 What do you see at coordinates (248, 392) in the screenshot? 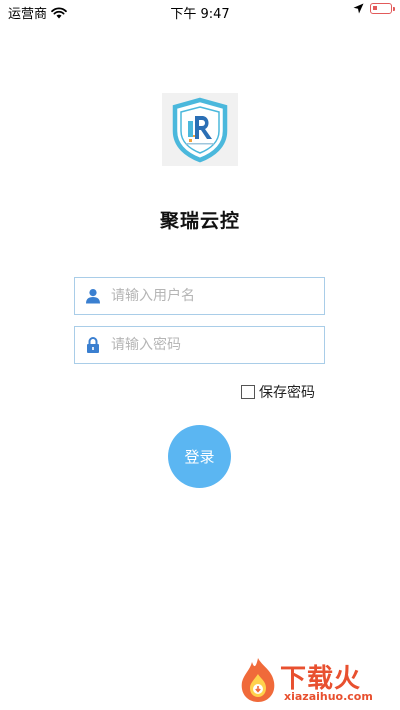
I see `remember-checkbox` at bounding box center [248, 392].